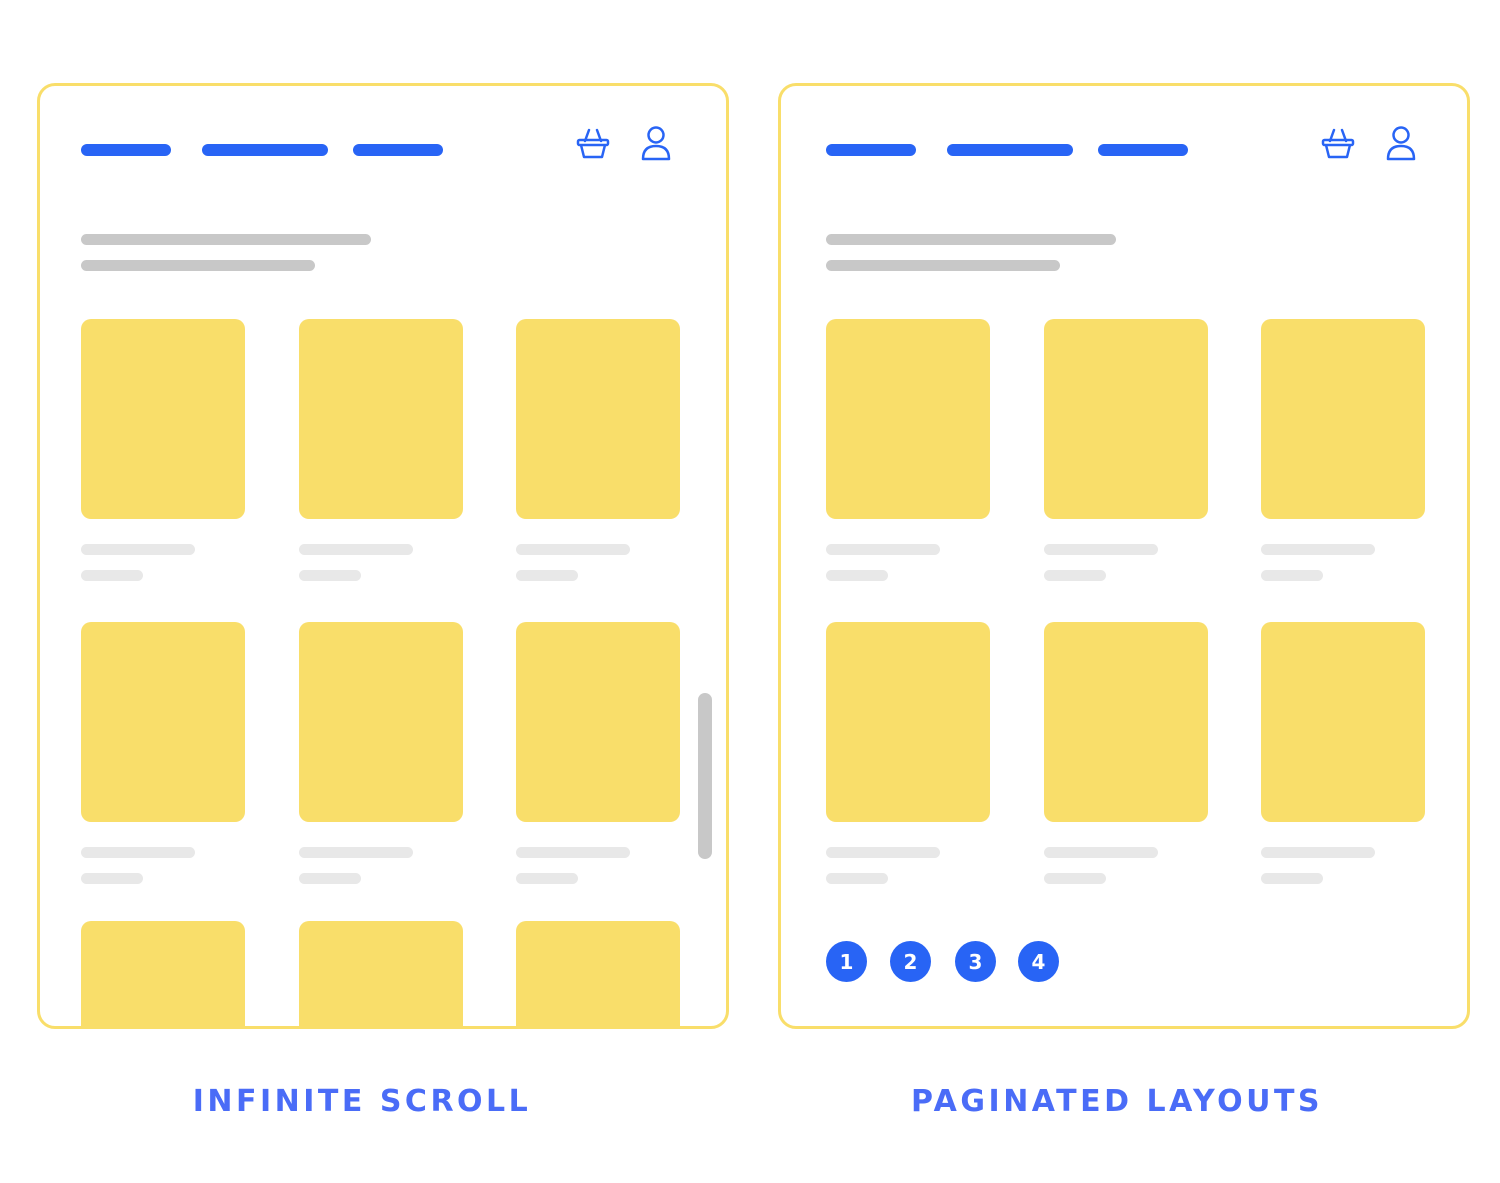 This screenshot has height=1183, width=1500. Describe the element at coordinates (846, 961) in the screenshot. I see `page-button-1: 1` at that location.